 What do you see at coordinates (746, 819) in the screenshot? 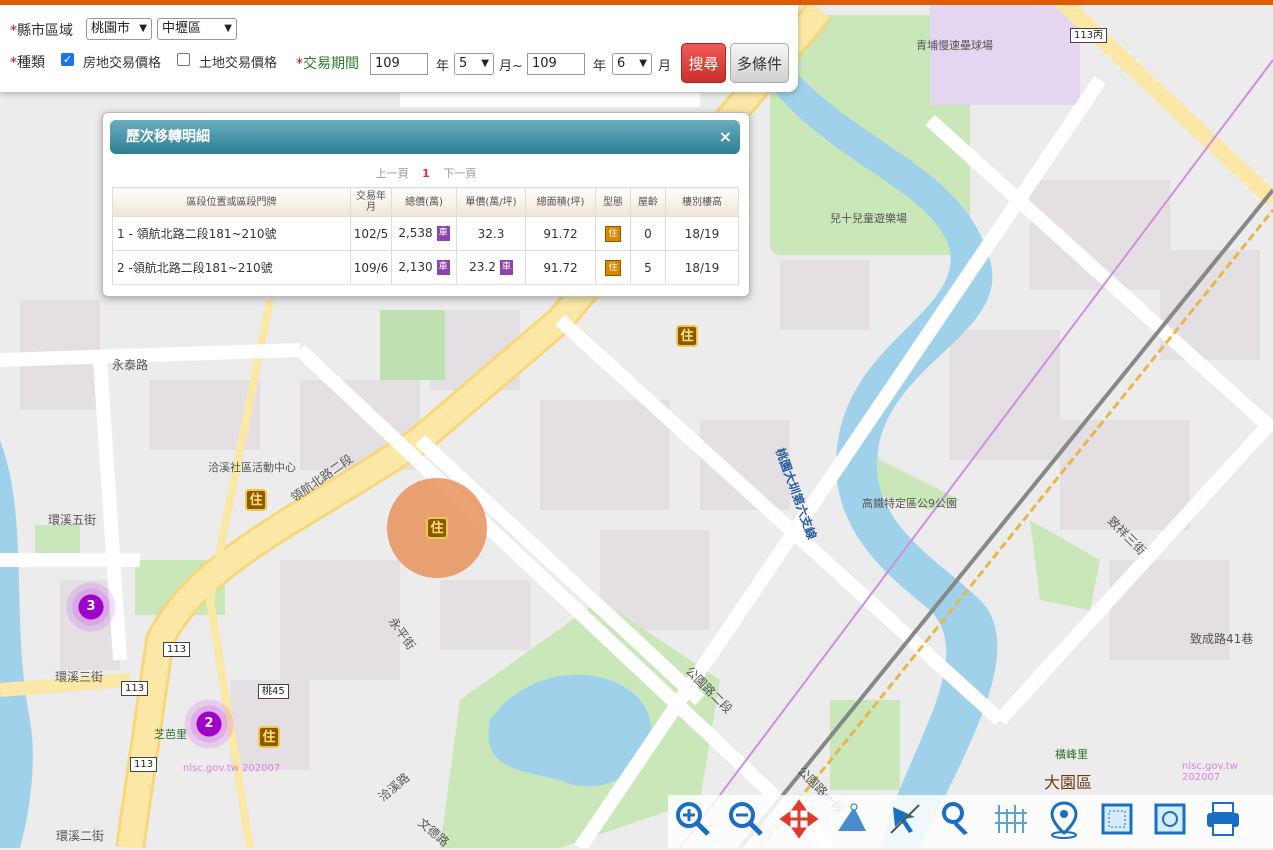
I see `zoom-out-icon` at bounding box center [746, 819].